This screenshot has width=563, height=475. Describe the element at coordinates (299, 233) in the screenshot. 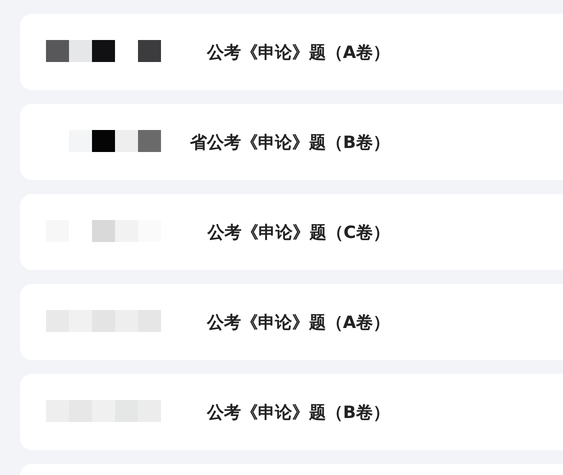

I see `exam-title: 公考《申论》题（C卷）` at that location.